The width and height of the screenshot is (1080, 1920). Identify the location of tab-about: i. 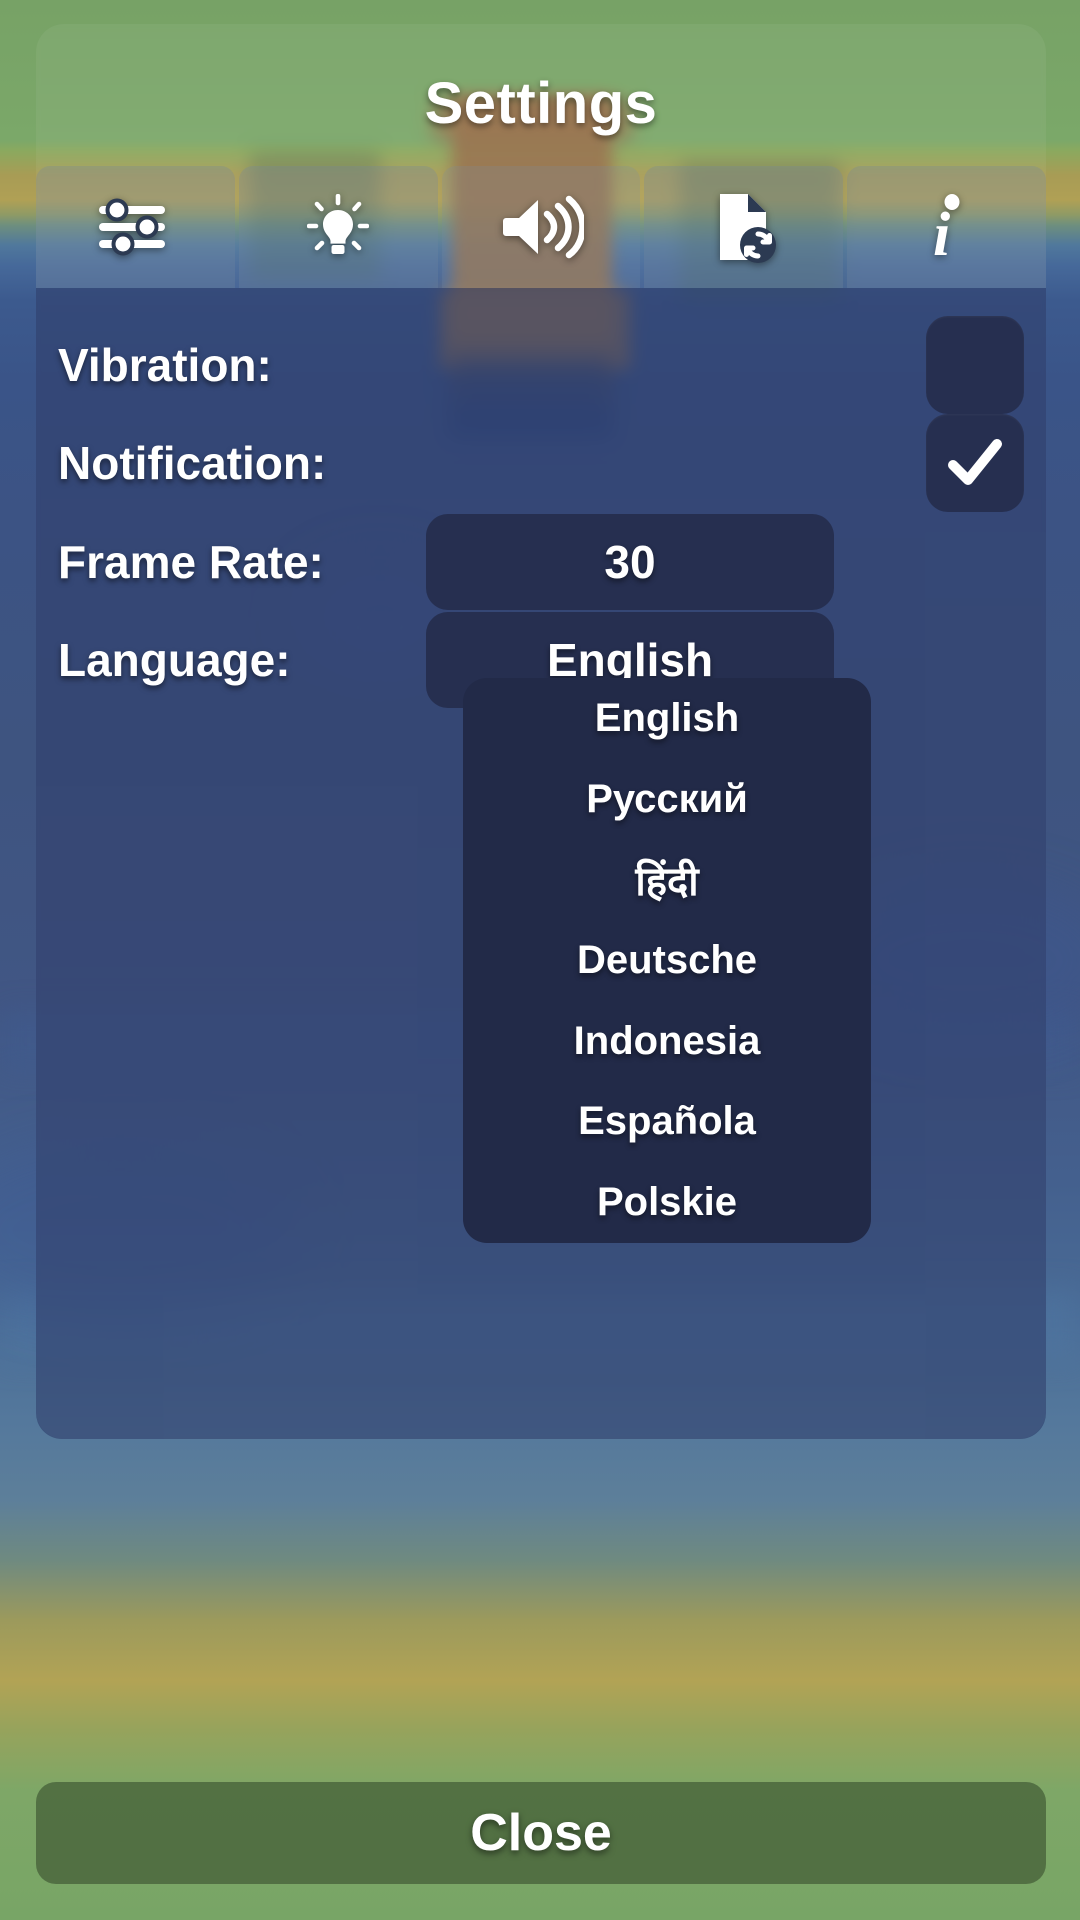
(946, 227).